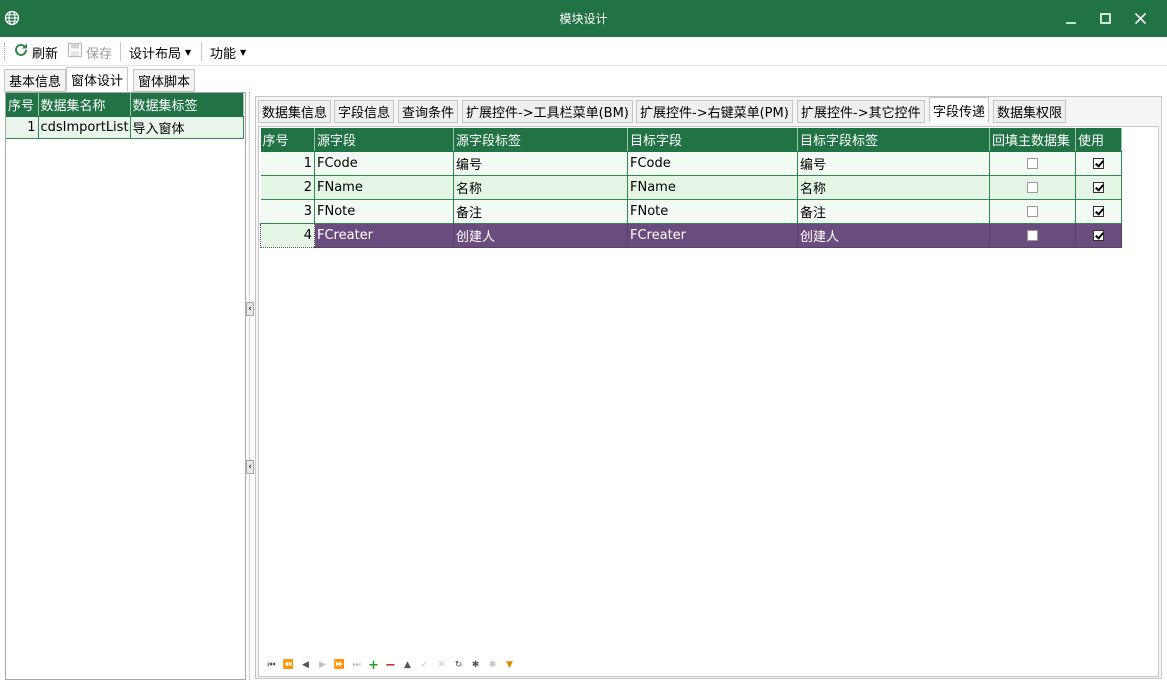 Image resolution: width=1167 pixels, height=685 pixels. I want to click on tab-other-controls: 扩展控件->其它控件, so click(861, 111).